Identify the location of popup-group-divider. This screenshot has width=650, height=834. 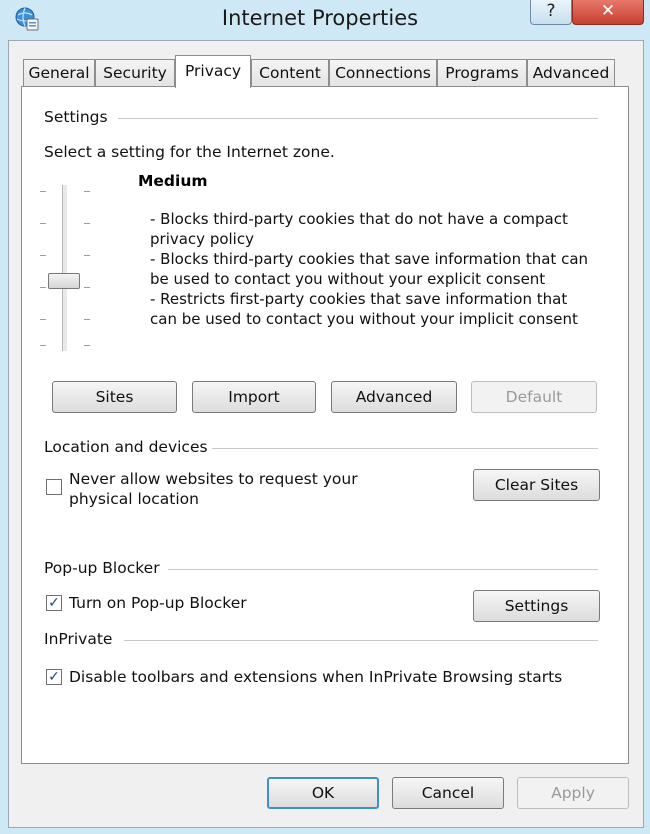
(383, 570).